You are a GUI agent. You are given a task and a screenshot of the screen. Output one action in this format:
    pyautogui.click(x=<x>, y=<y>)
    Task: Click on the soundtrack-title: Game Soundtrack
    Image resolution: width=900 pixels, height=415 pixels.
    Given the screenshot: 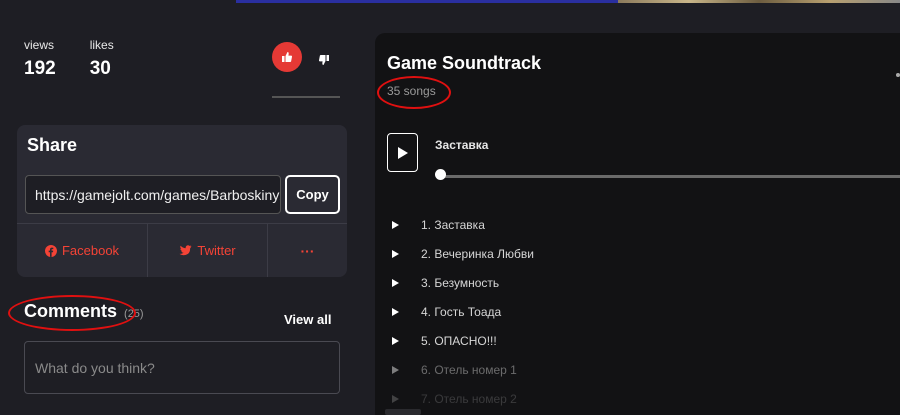 What is the action you would take?
    pyautogui.click(x=464, y=63)
    